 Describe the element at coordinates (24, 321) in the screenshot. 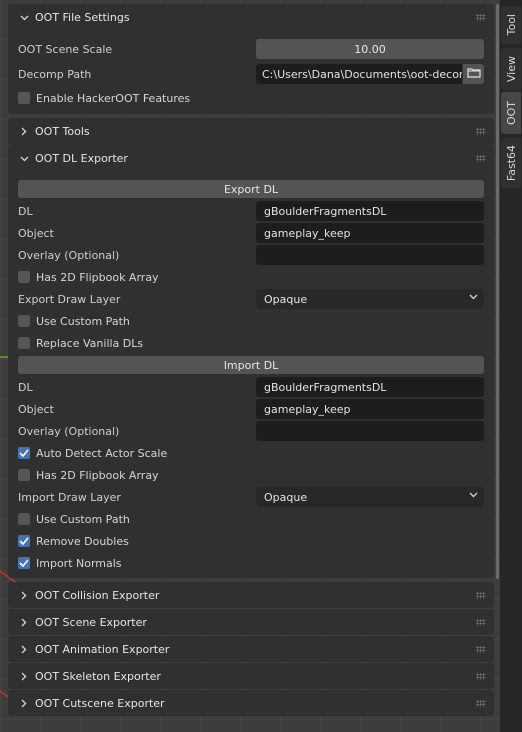

I see `export-custom-path-checkbox` at that location.